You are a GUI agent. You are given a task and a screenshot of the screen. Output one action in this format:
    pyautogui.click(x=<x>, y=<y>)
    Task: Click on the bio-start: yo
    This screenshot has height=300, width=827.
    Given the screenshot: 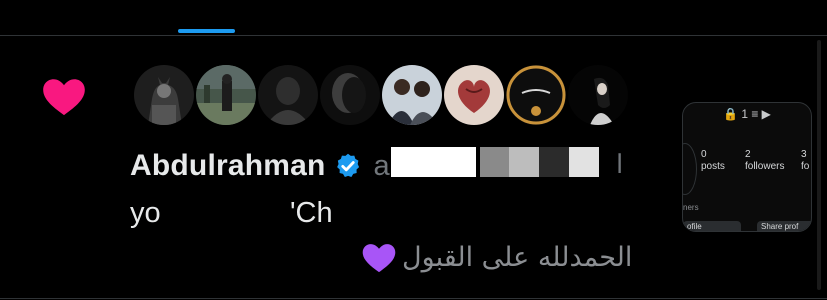 What is the action you would take?
    pyautogui.click(x=145, y=213)
    